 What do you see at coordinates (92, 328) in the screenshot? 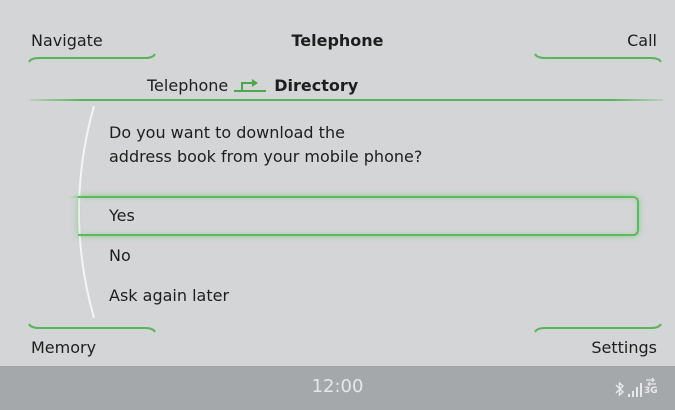
I see `memory-button-overline` at bounding box center [92, 328].